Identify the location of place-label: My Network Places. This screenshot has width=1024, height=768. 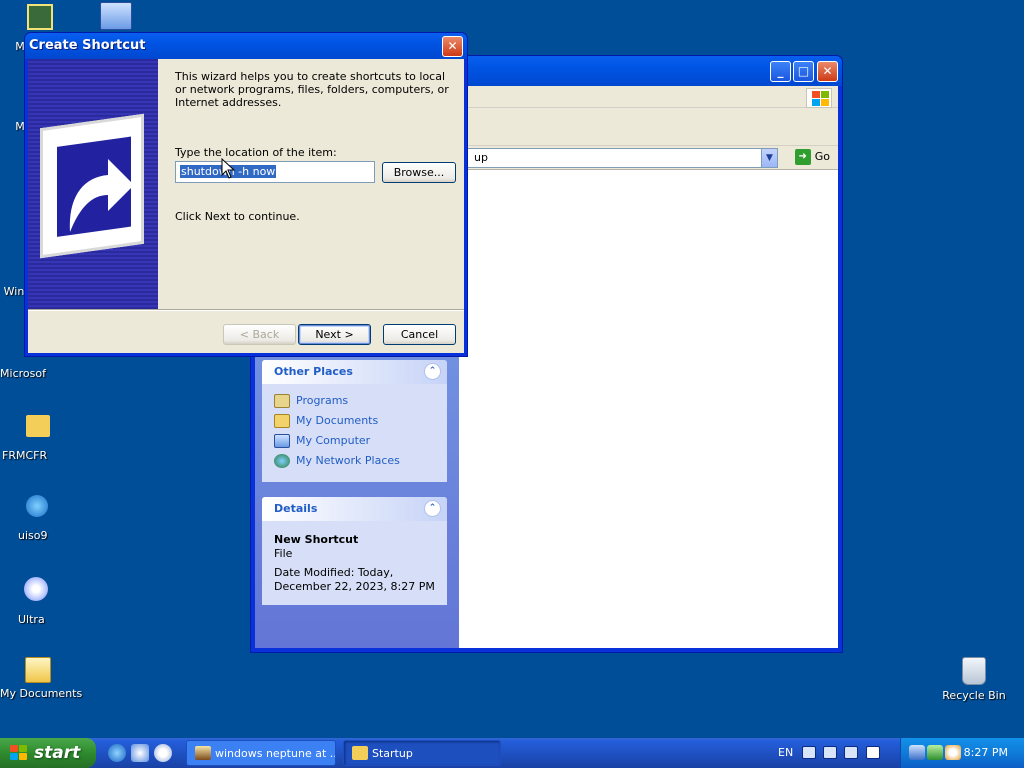
(348, 460).